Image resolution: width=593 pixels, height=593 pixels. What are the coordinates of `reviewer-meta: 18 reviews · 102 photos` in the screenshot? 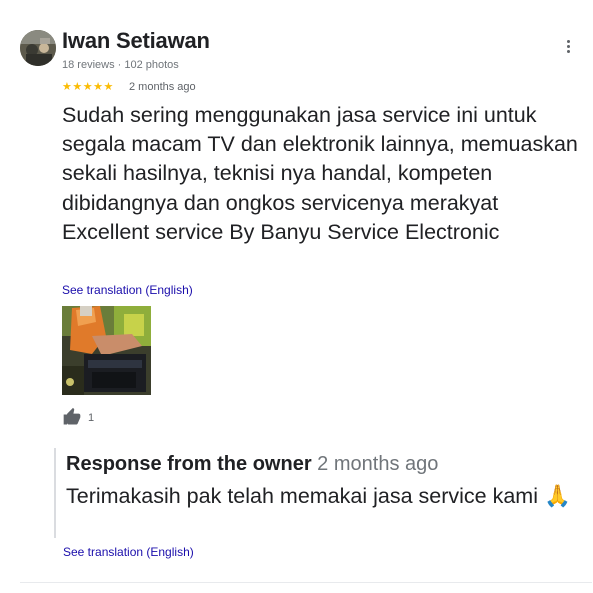 It's located at (120, 65).